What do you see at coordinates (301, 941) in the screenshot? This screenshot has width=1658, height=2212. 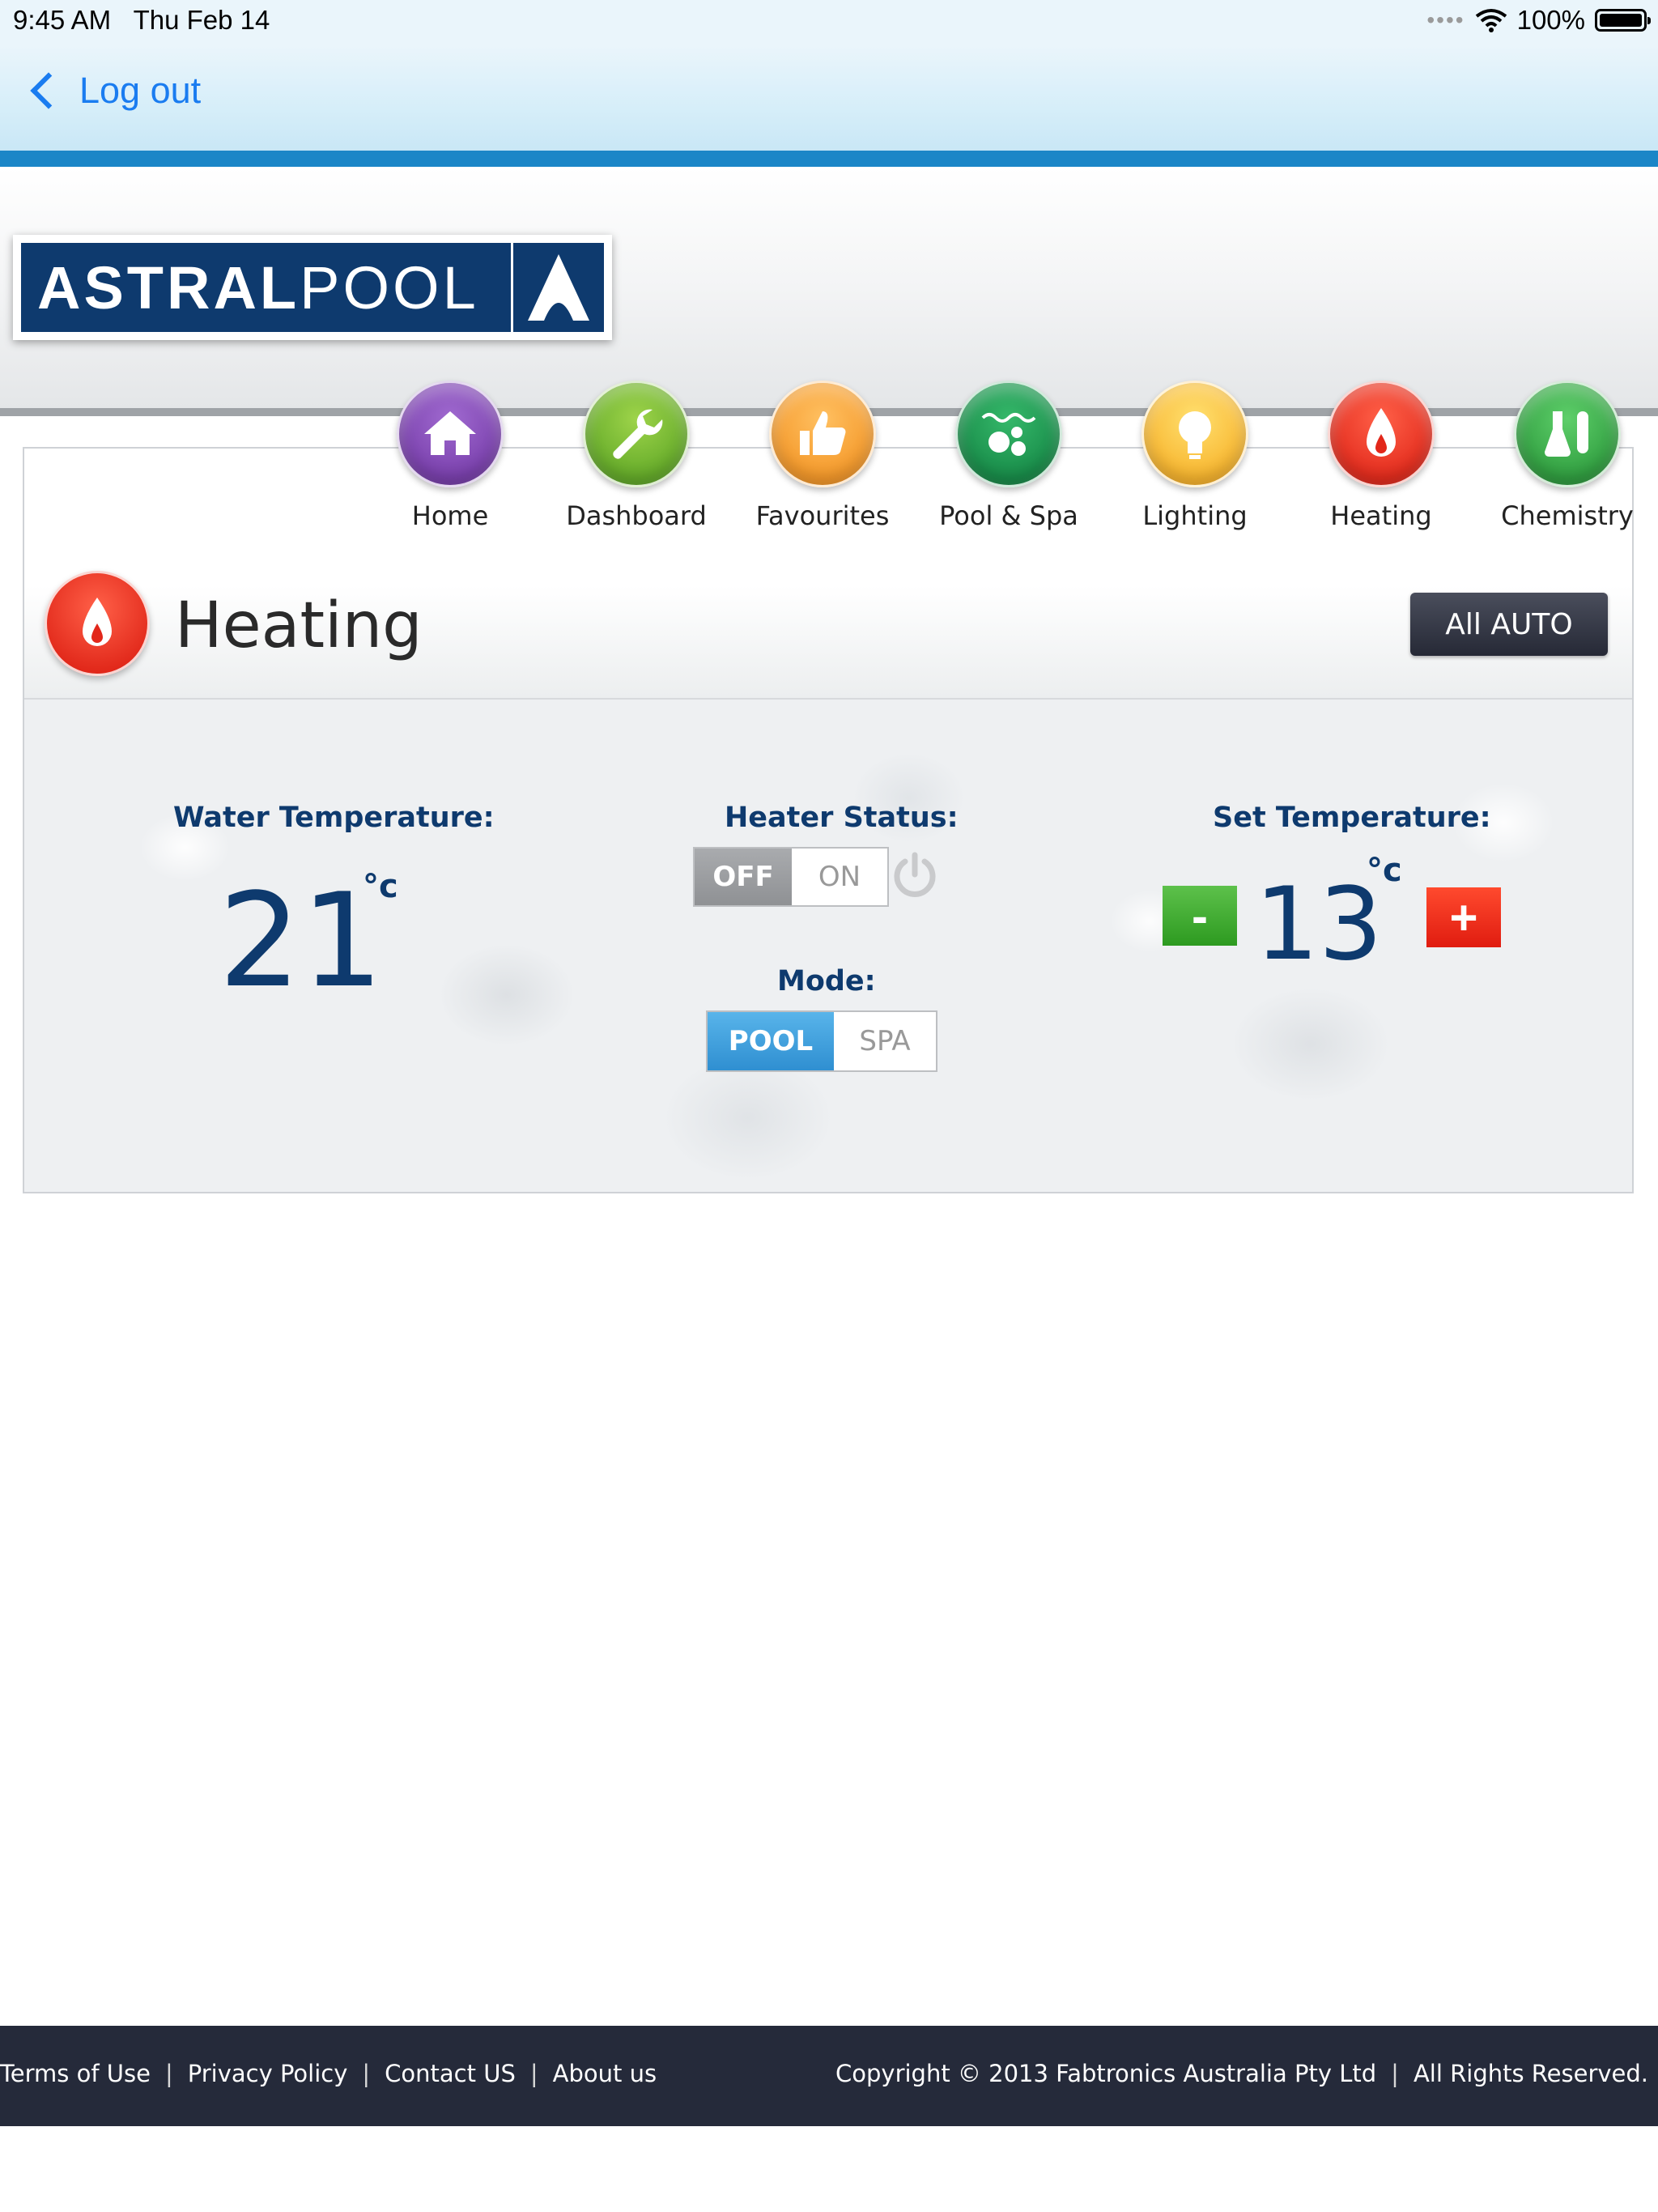 I see `water-temperature-value: 21` at bounding box center [301, 941].